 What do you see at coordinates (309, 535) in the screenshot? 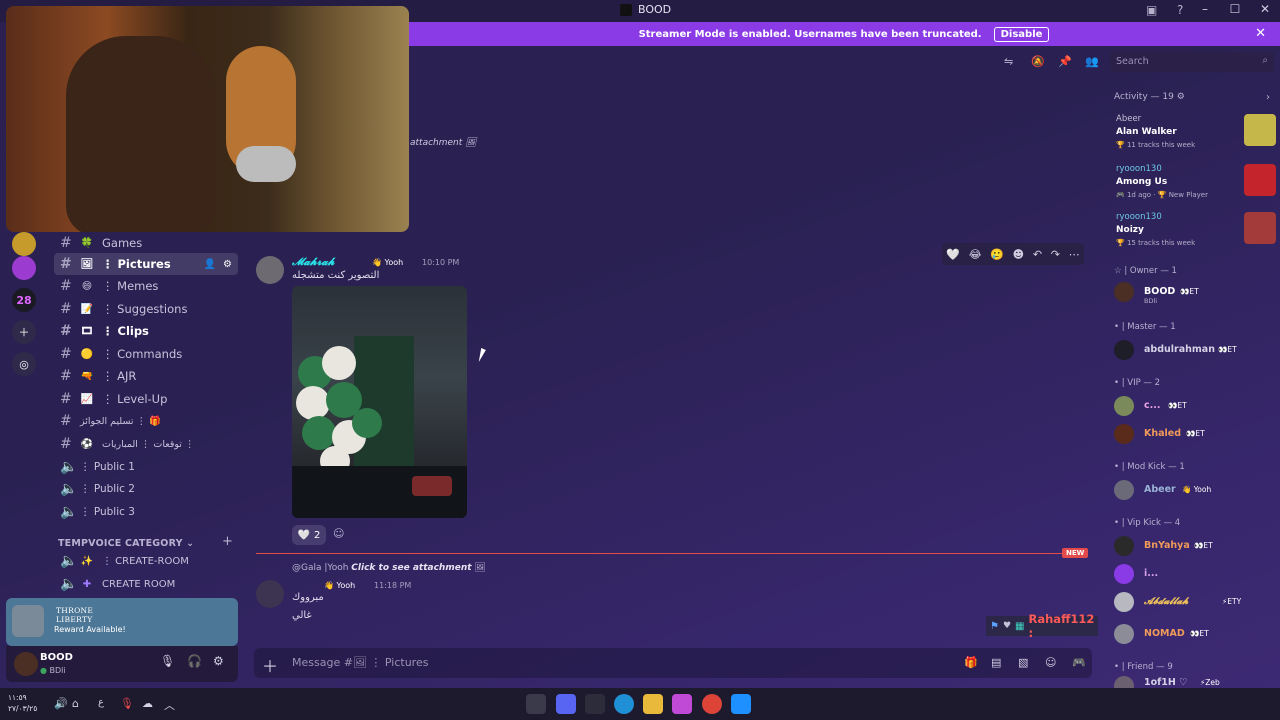
I see `reaction-heart: 🤍 2` at bounding box center [309, 535].